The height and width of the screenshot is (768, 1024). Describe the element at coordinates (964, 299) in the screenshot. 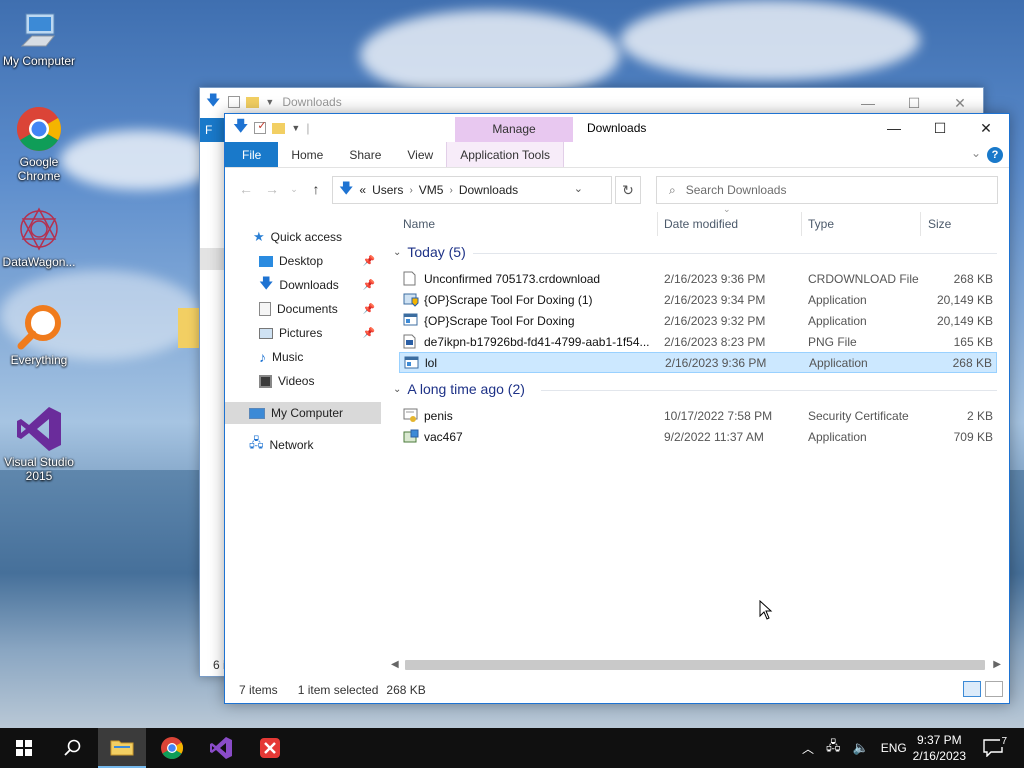

I see `file-size: 20,149 KB` at that location.